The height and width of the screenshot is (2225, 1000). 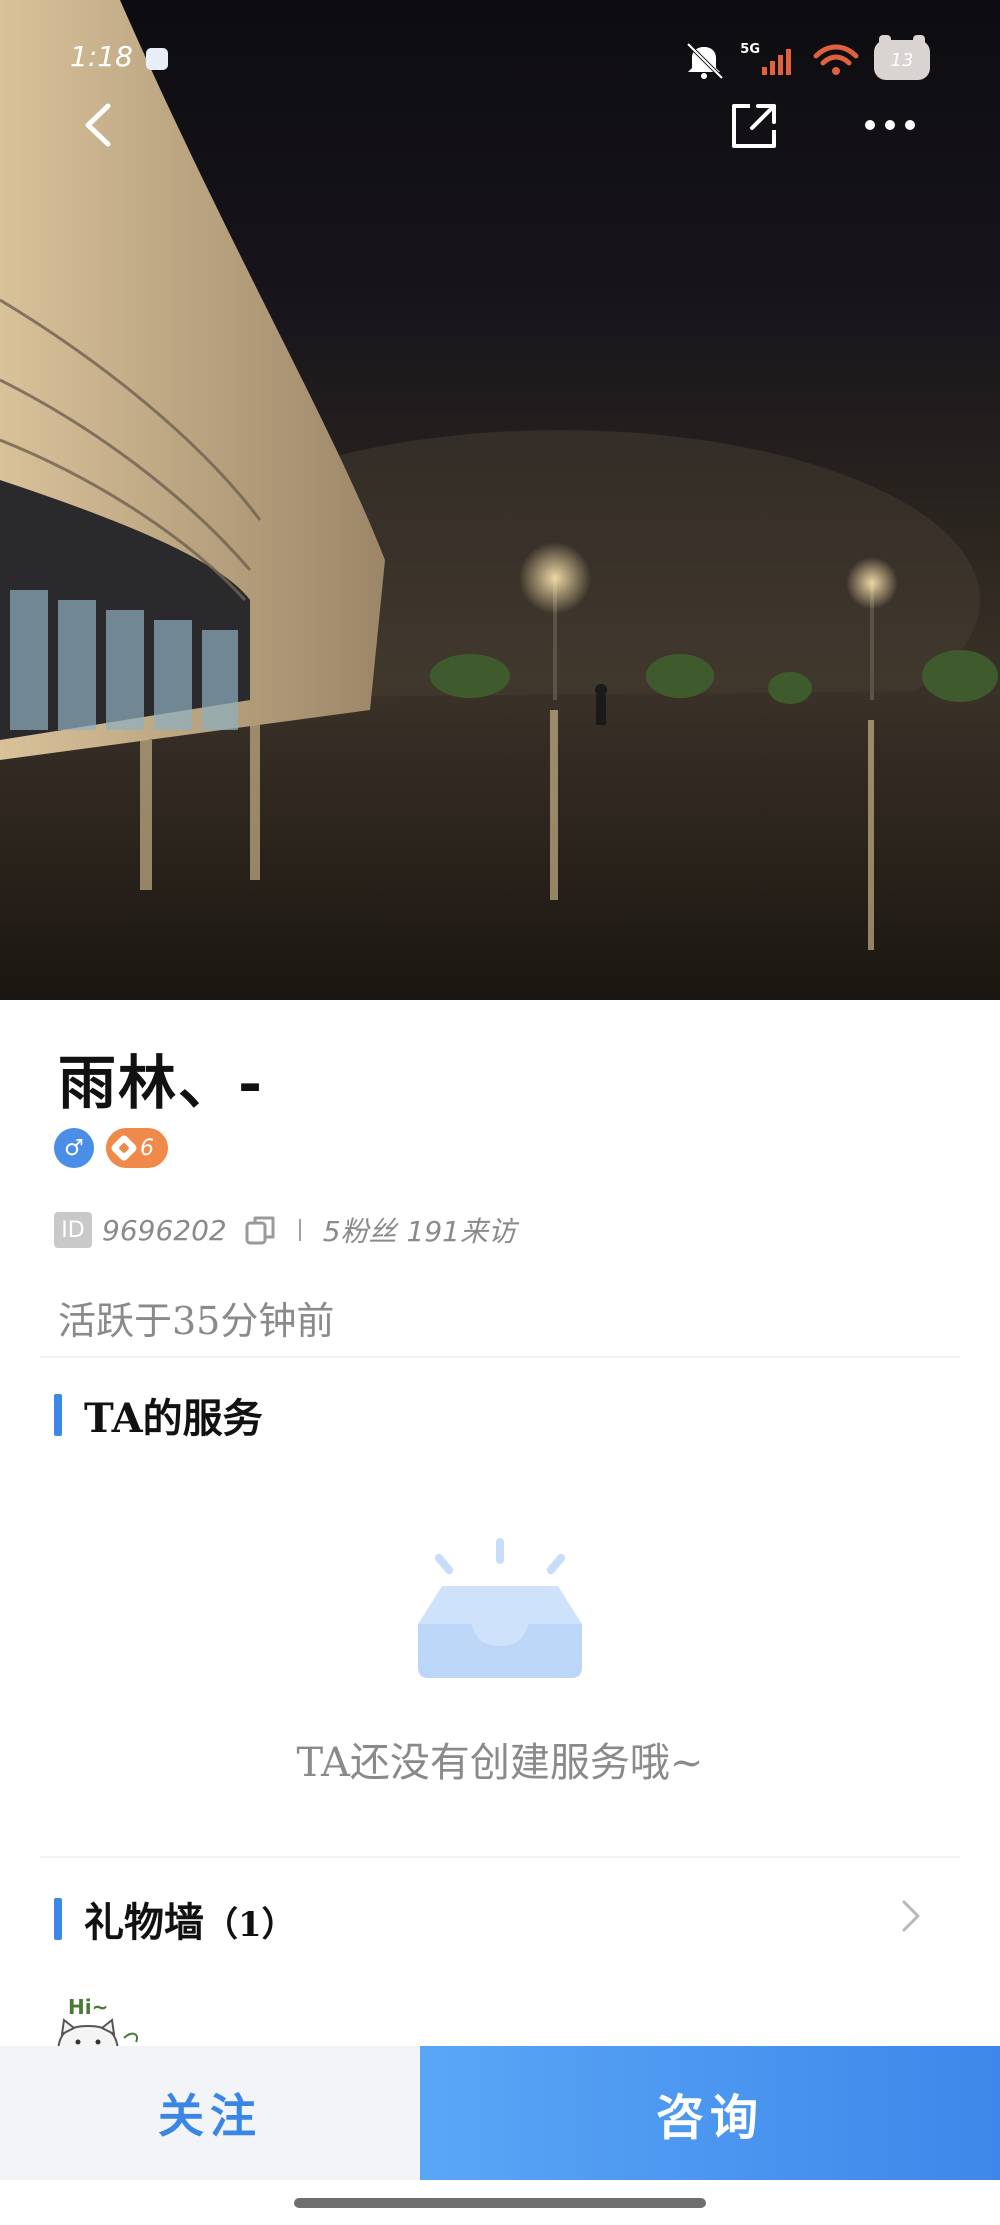 I want to click on wifi-icon, so click(x=836, y=59).